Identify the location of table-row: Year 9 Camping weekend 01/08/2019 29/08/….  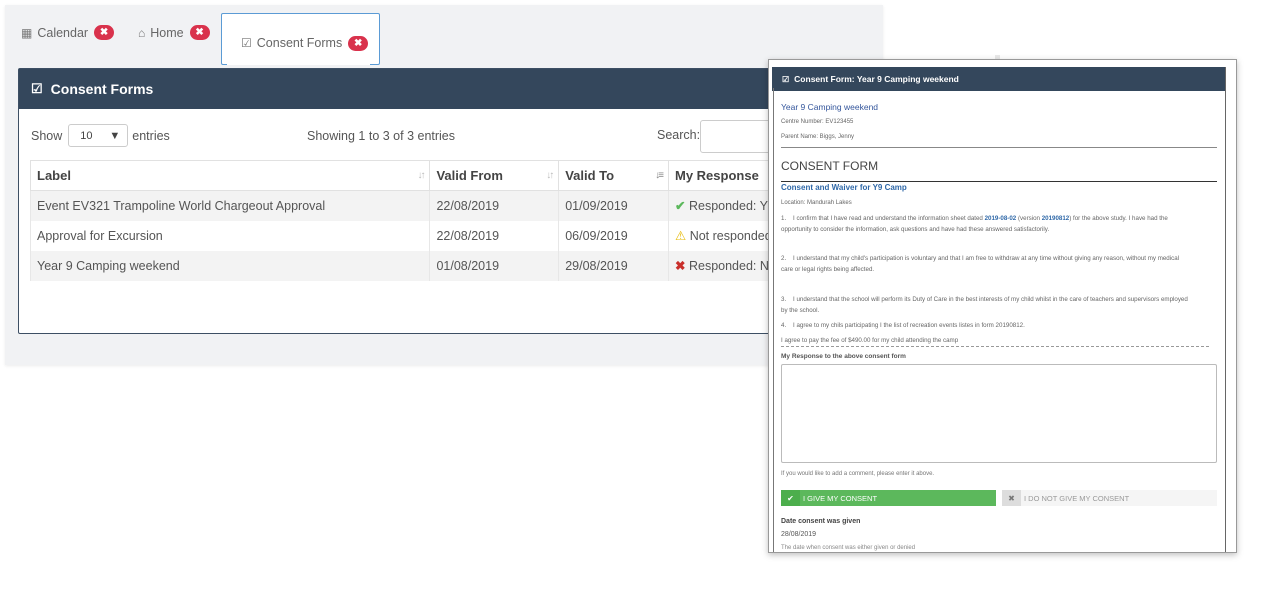
(409, 265).